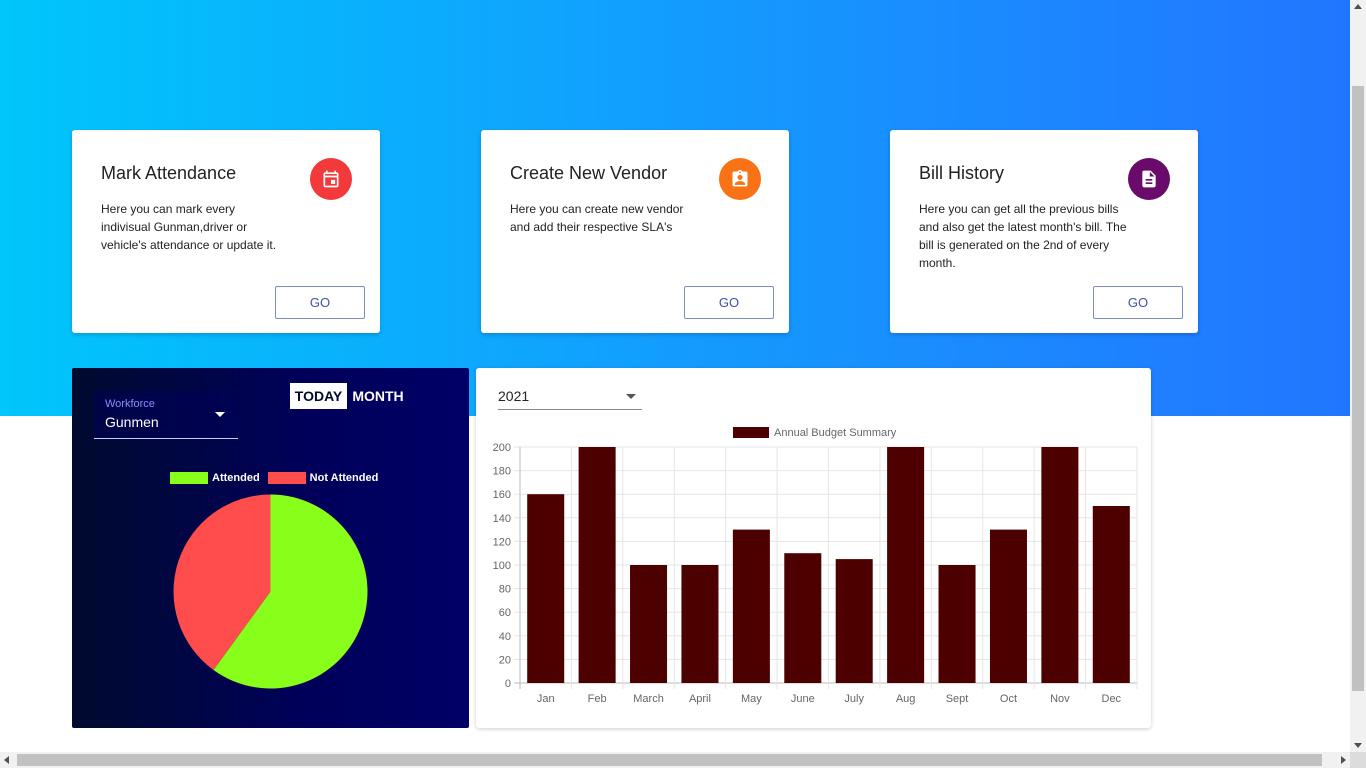 The width and height of the screenshot is (1366, 768). What do you see at coordinates (505, 590) in the screenshot?
I see `y-tick-label: 80` at bounding box center [505, 590].